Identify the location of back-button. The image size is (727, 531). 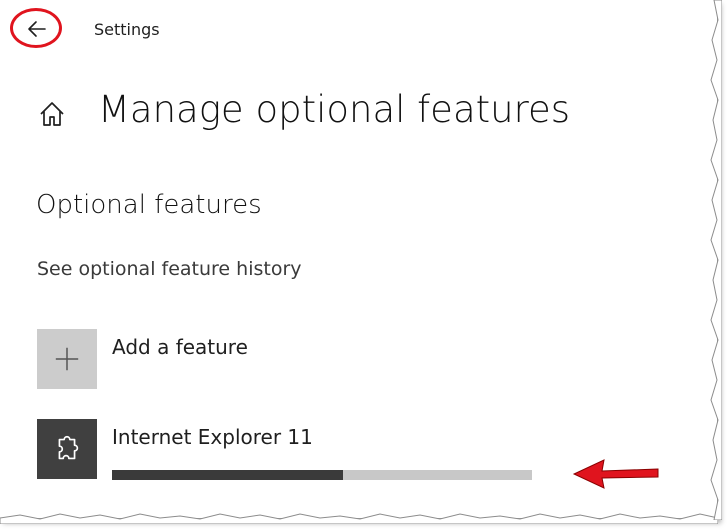
(37, 29).